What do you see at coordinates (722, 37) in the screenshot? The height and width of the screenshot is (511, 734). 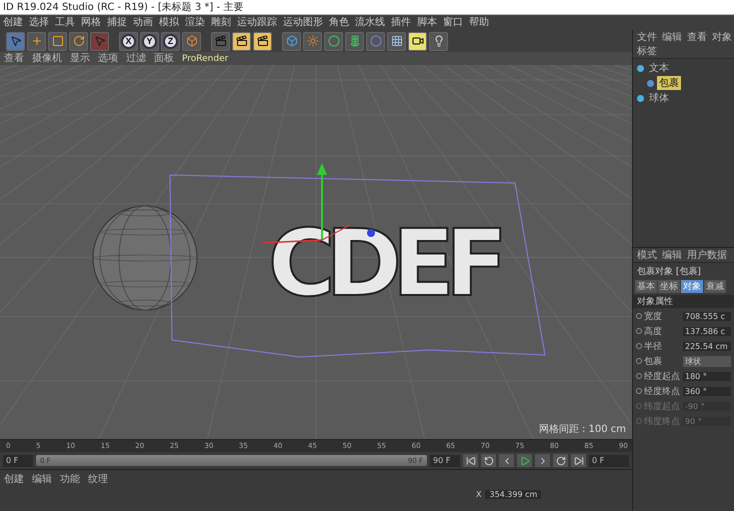 I see `object-manager-menu-item: 对象` at bounding box center [722, 37].